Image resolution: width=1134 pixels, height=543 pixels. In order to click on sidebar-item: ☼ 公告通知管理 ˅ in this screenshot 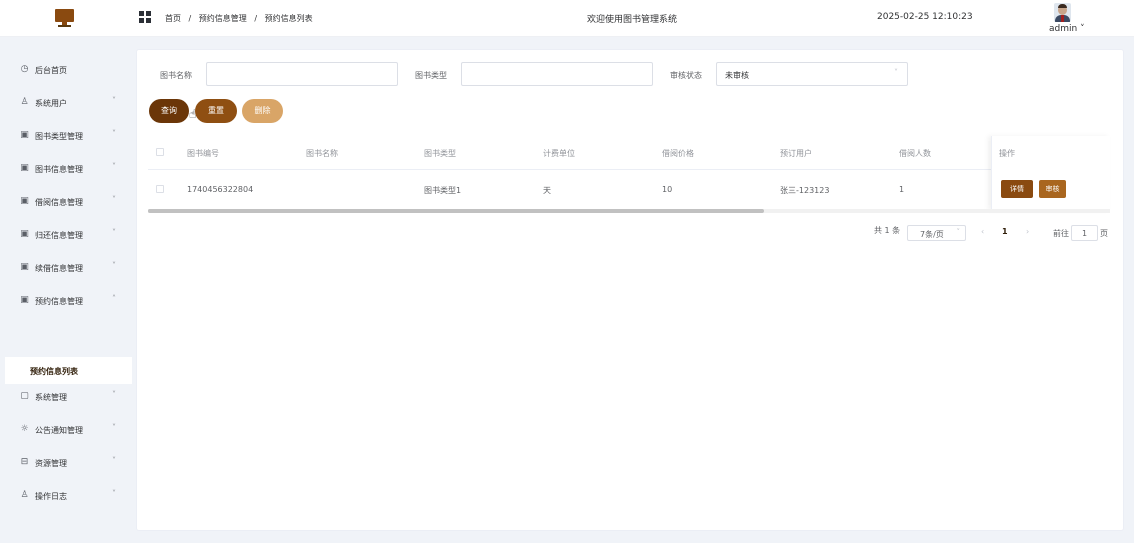, I will do `click(66, 430)`.